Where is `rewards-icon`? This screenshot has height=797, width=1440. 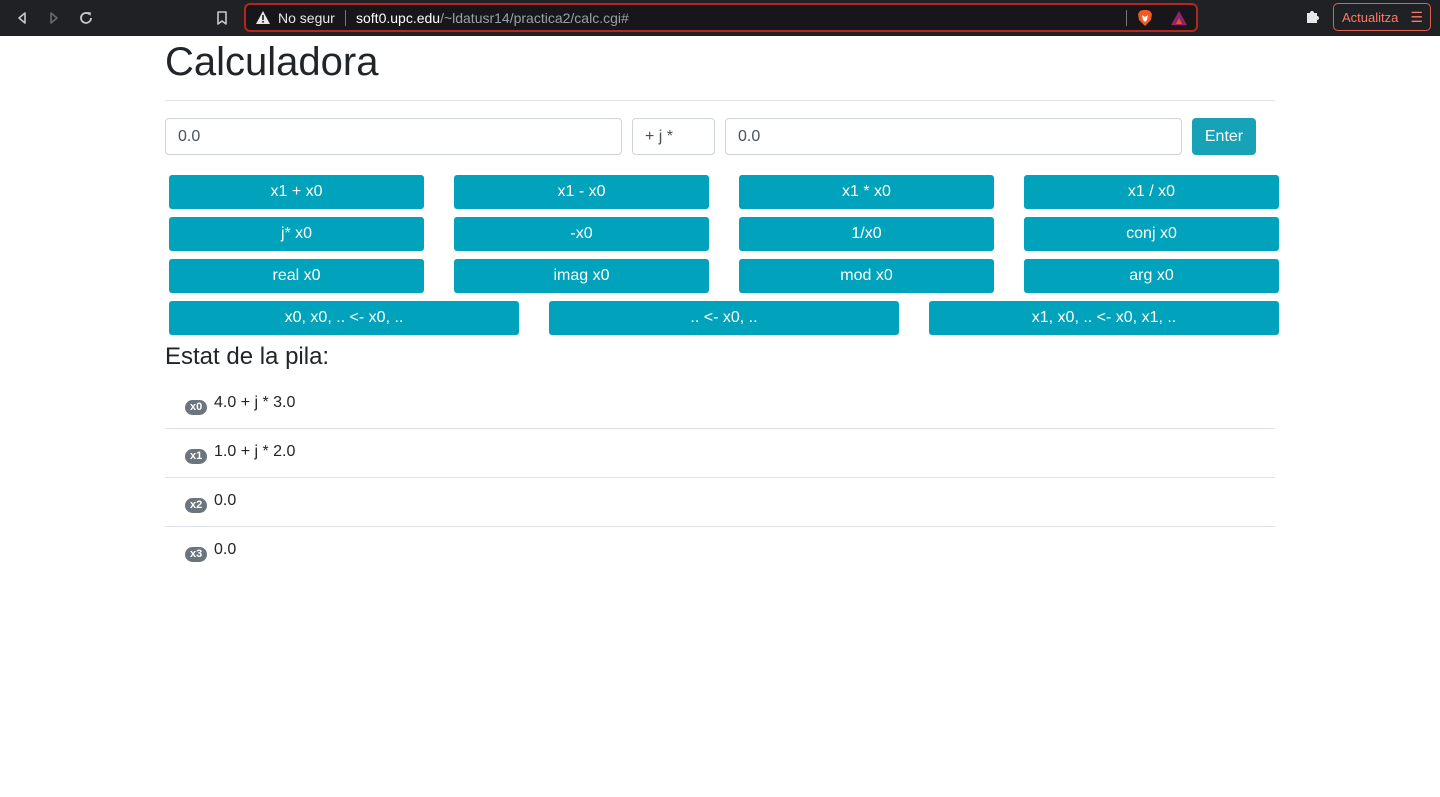
rewards-icon is located at coordinates (1179, 20).